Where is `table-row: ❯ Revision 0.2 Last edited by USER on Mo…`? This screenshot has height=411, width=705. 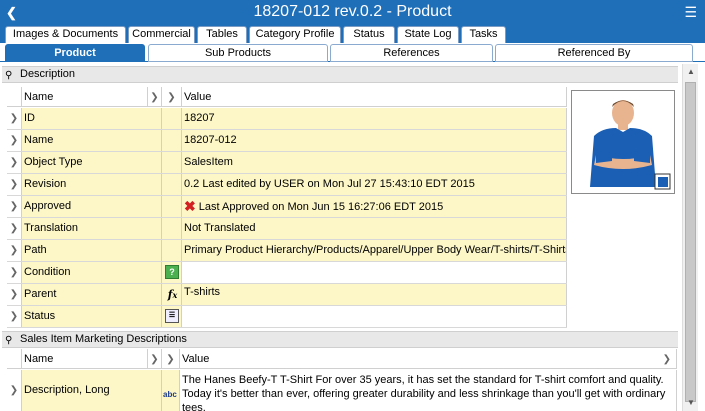
table-row: ❯ Revision 0.2 Last edited by USER on Mo… is located at coordinates (287, 185).